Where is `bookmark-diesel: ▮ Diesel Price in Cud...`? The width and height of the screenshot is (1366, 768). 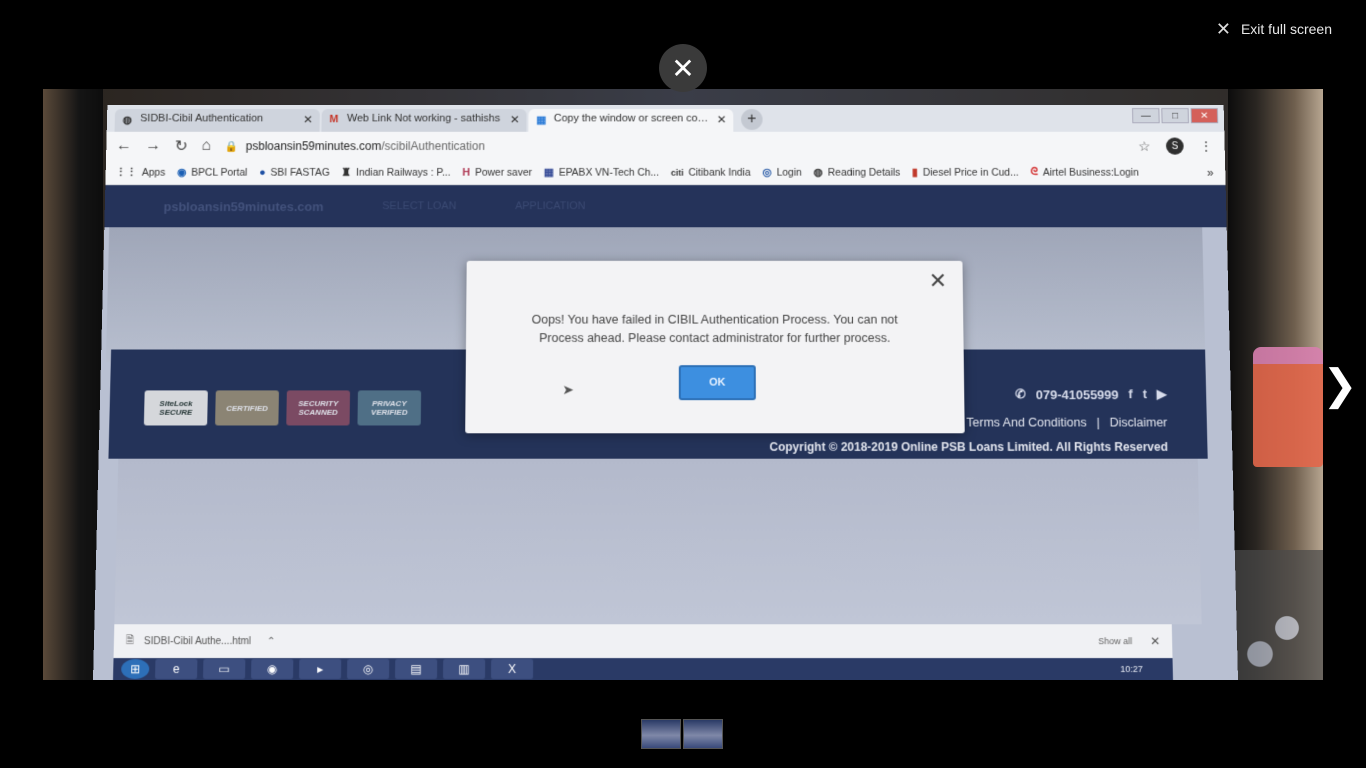 bookmark-diesel: ▮ Diesel Price in Cud... is located at coordinates (965, 172).